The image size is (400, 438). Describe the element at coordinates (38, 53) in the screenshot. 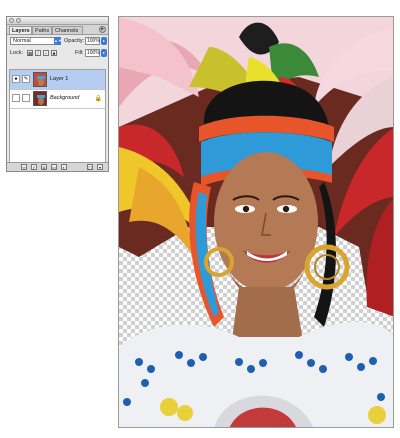

I see `lock-image-icon: /` at that location.